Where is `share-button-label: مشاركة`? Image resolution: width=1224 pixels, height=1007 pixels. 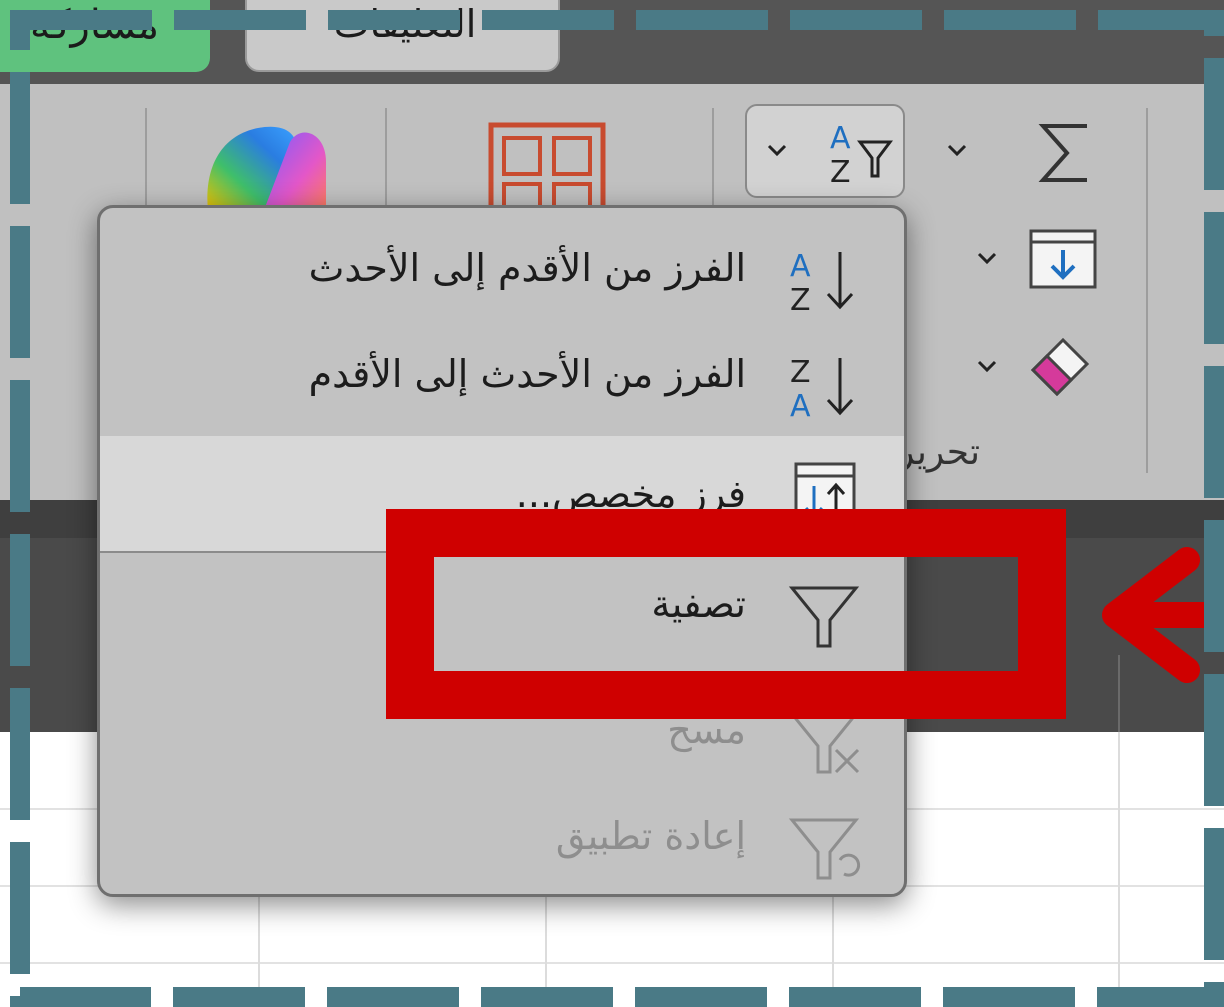 share-button-label: مشاركة is located at coordinates (95, 25).